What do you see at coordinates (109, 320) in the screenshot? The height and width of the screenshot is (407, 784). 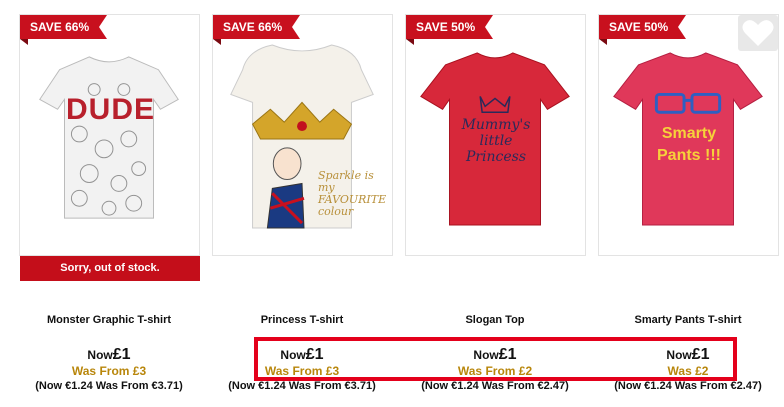 I see `product-name: Monster Graphic T-shirt` at bounding box center [109, 320].